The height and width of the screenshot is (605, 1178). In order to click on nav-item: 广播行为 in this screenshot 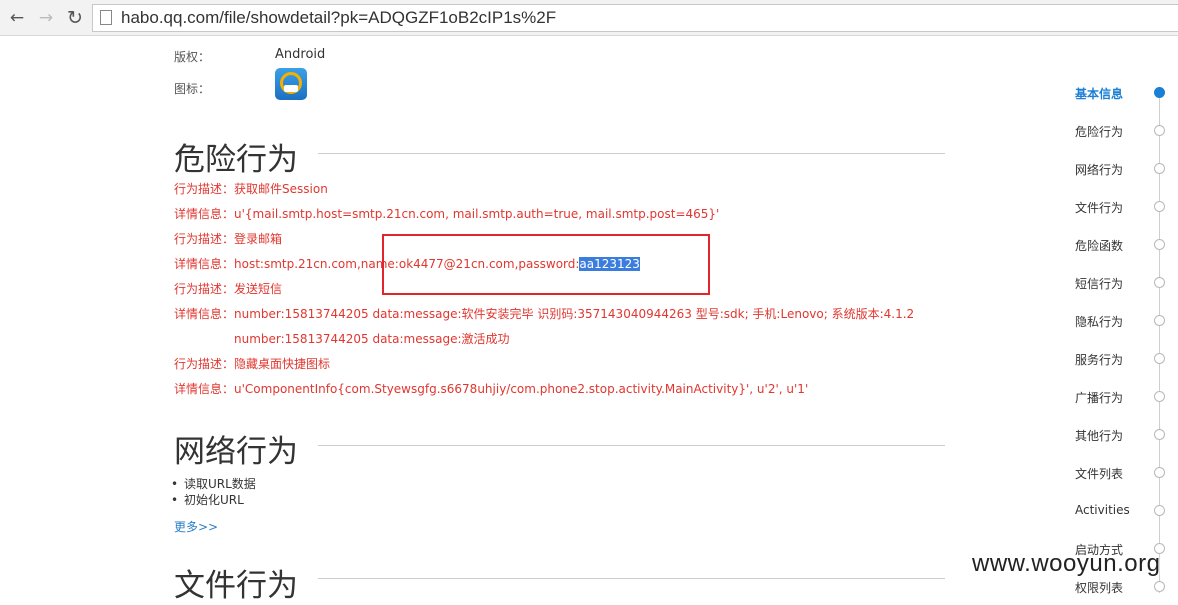, I will do `click(1099, 397)`.